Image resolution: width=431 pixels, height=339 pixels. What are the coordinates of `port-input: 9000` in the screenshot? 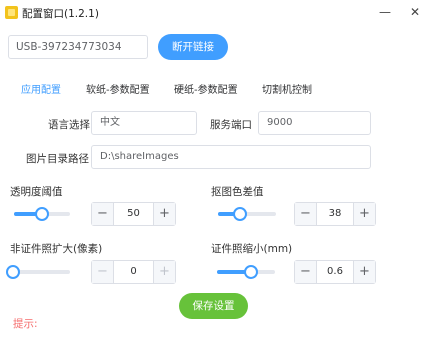 It's located at (314, 123).